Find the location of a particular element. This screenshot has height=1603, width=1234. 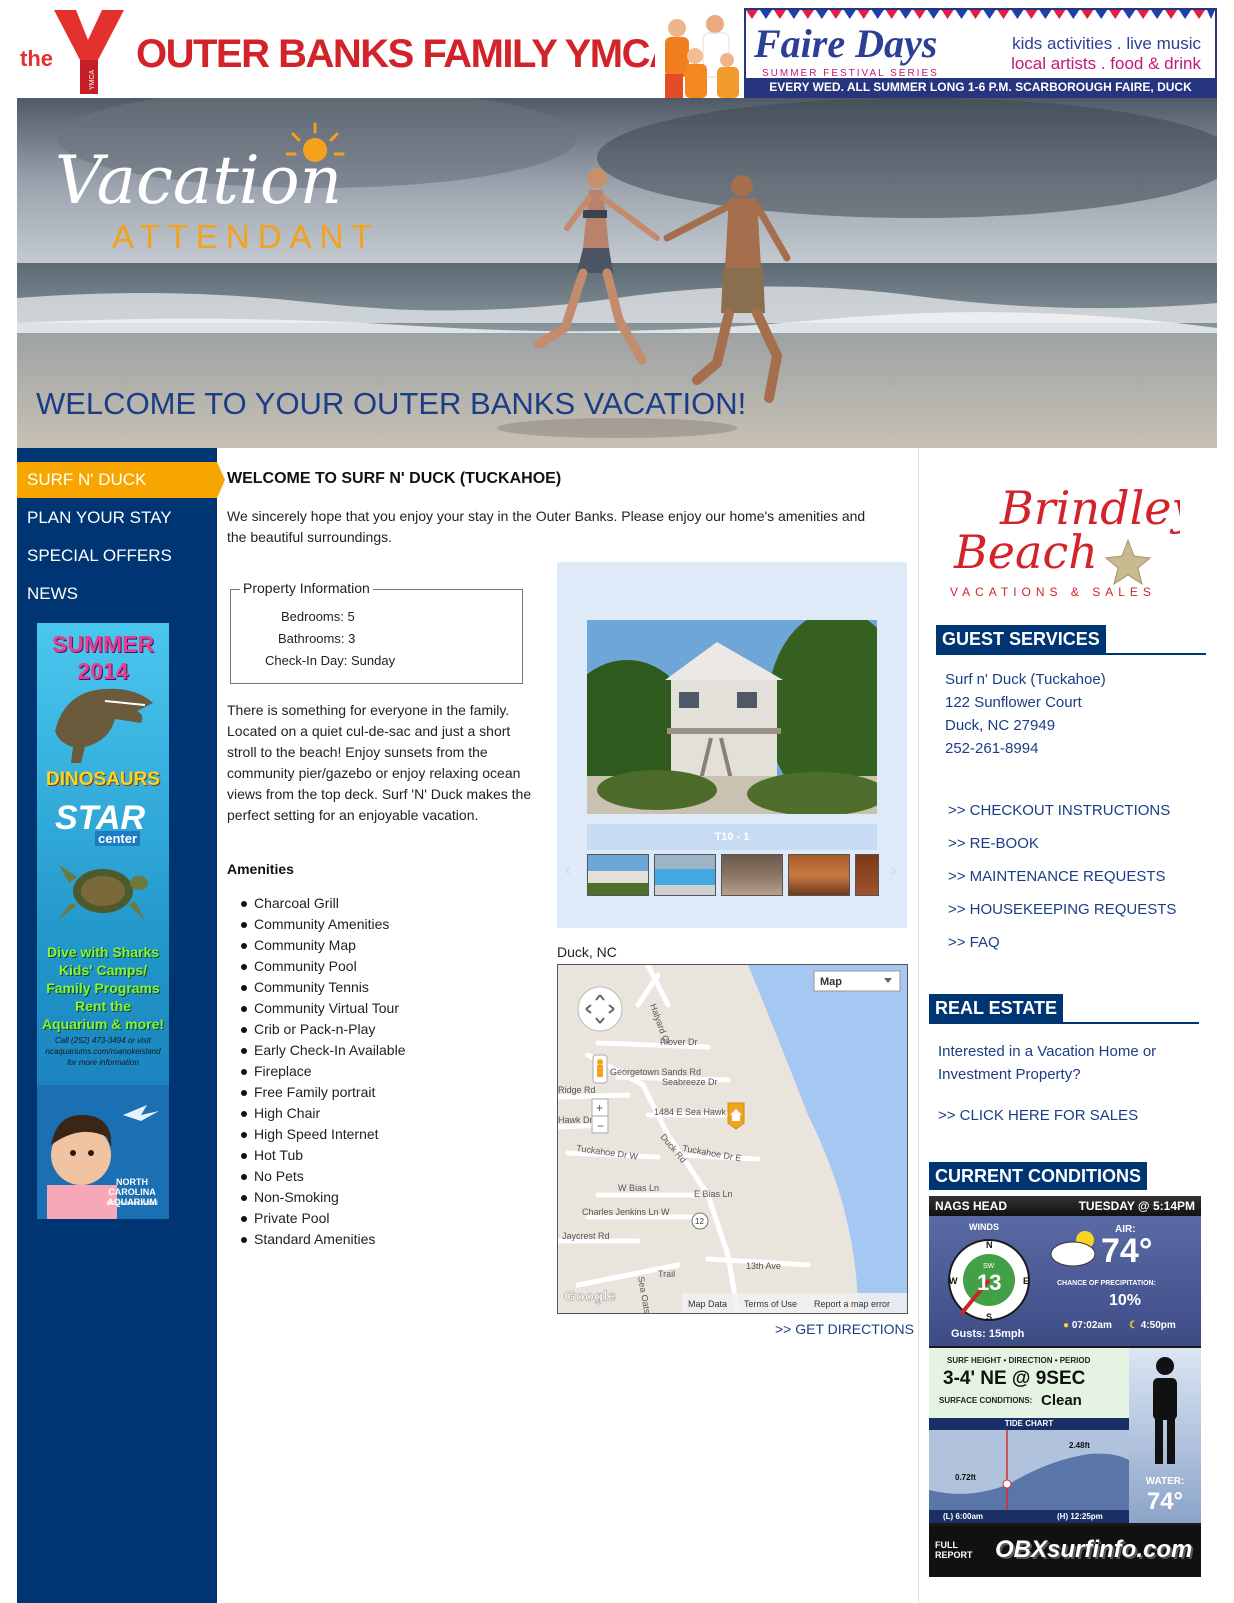

map-street-label: W Bias Ln is located at coordinates (638, 1188).